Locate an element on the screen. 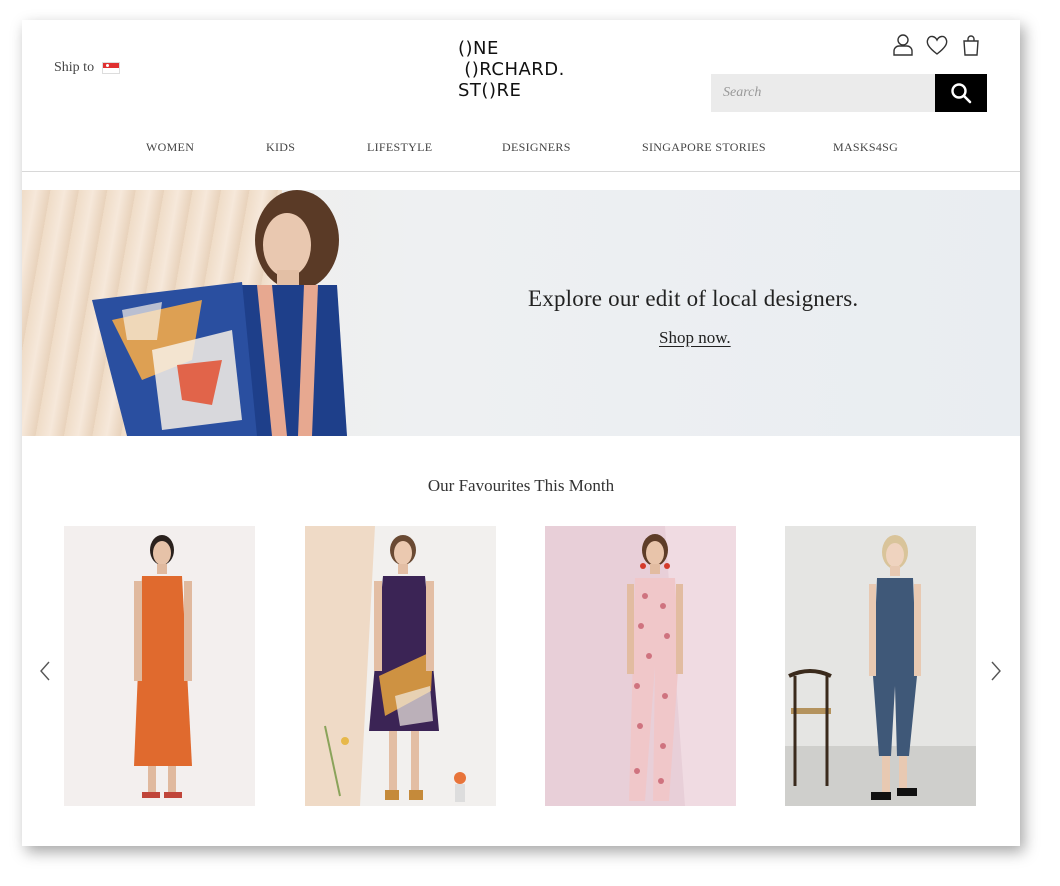 Image resolution: width=1060 pixels, height=886 pixels. carousel-prev-button is located at coordinates (45, 671).